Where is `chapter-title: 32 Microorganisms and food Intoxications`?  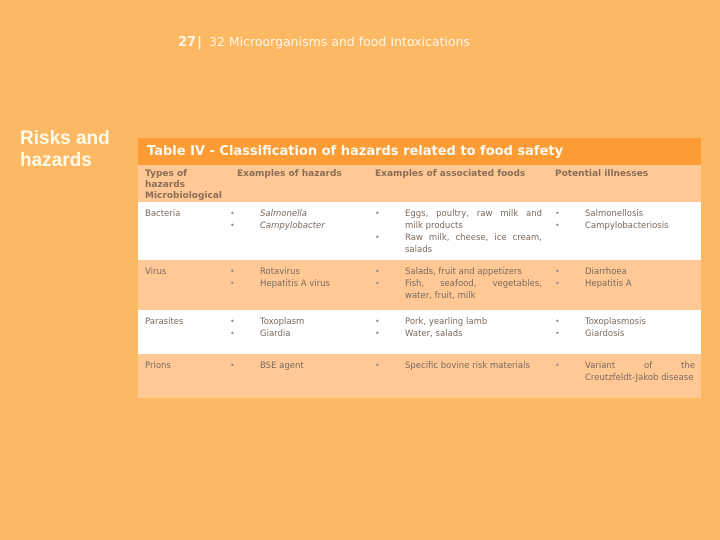 chapter-title: 32 Microorganisms and food Intoxications is located at coordinates (339, 41).